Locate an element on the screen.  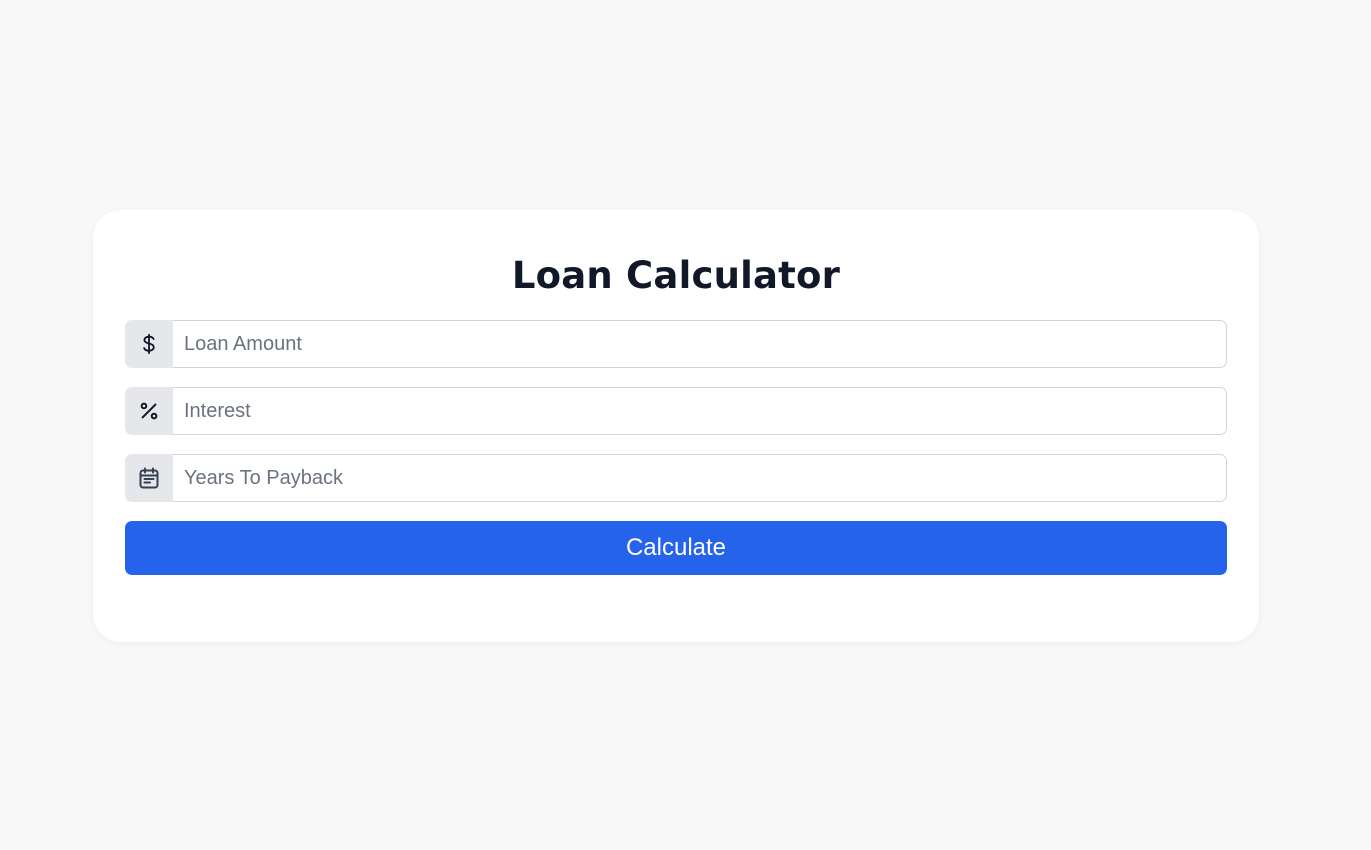
years-to-payback-input is located at coordinates (700, 478).